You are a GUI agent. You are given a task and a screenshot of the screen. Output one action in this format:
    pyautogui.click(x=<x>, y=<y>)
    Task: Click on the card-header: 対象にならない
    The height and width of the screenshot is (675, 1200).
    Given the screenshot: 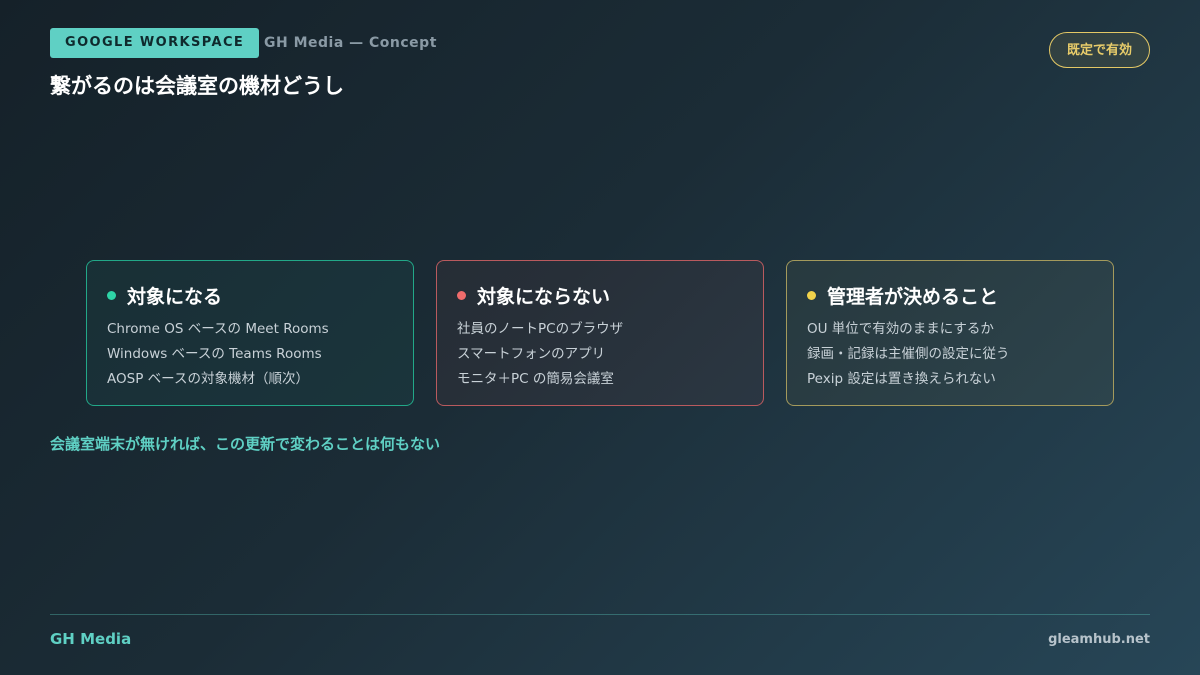 What is the action you would take?
    pyautogui.click(x=600, y=295)
    